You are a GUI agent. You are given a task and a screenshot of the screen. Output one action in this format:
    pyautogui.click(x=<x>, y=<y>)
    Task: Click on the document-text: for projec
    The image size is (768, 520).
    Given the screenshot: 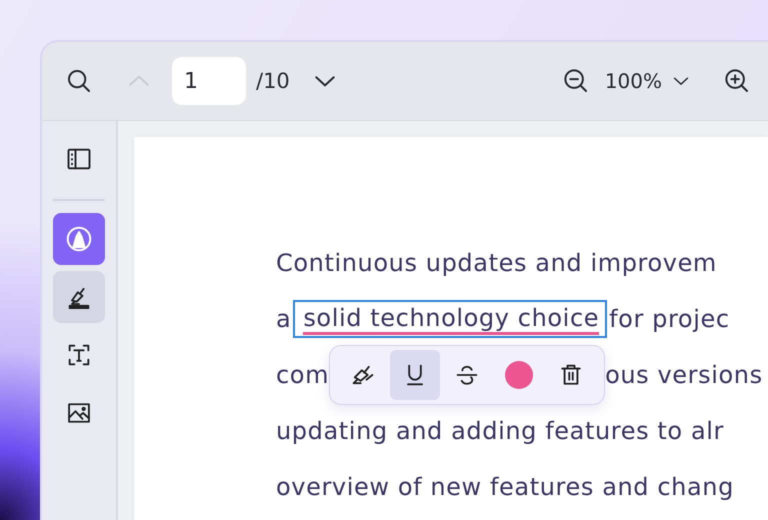 What is the action you would take?
    pyautogui.click(x=669, y=319)
    